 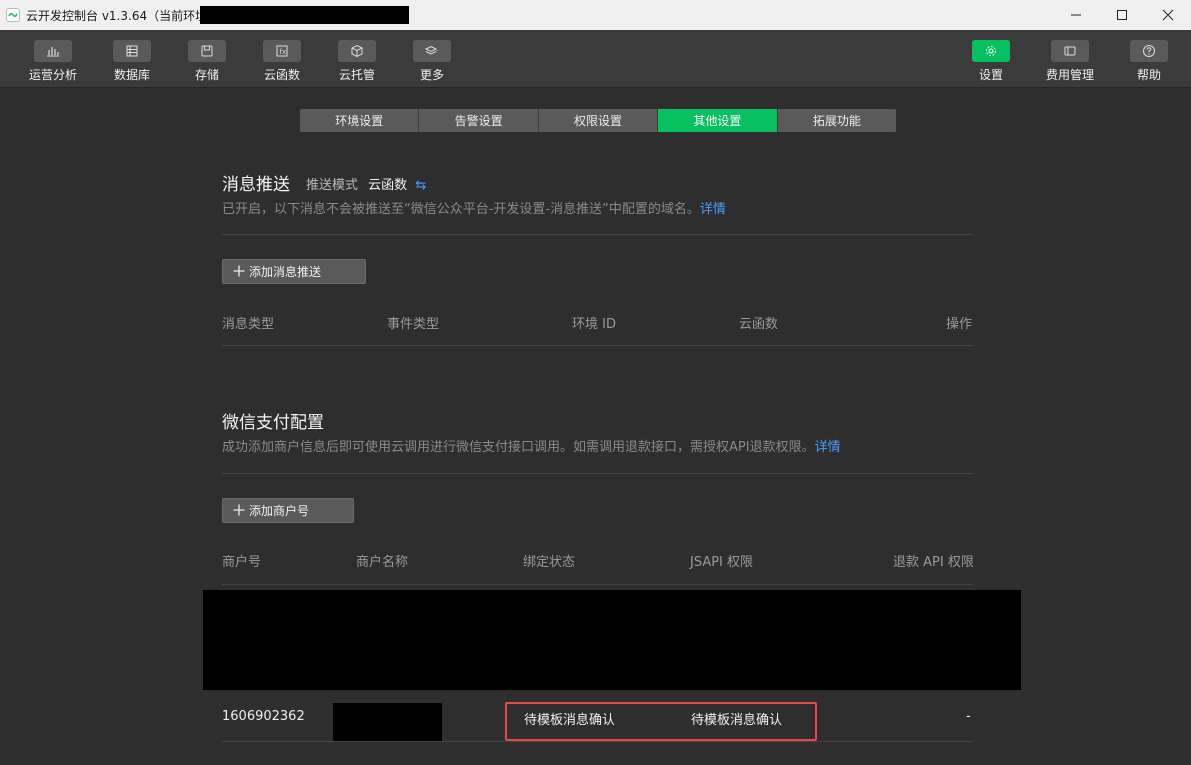 I want to click on settings-tabs: 环境设置 告警设置 权限设置 其他设置 拓展功能, so click(x=598, y=120).